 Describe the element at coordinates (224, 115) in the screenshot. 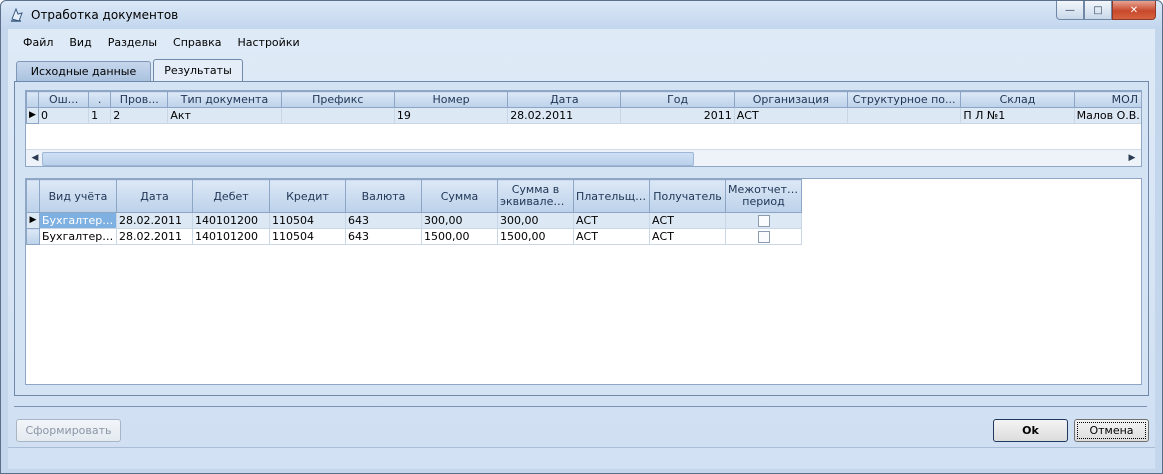

I see `table-cell: Акт` at that location.